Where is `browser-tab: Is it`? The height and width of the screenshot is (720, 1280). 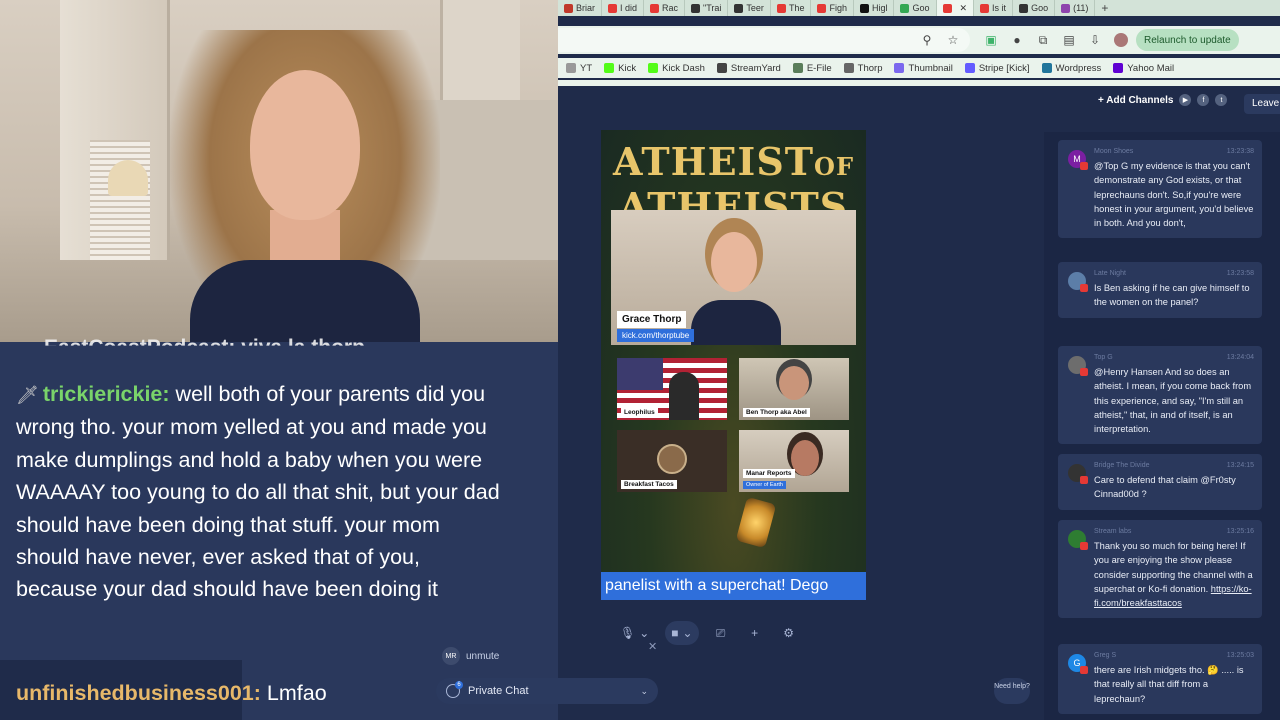 browser-tab: Is it is located at coordinates (994, 8).